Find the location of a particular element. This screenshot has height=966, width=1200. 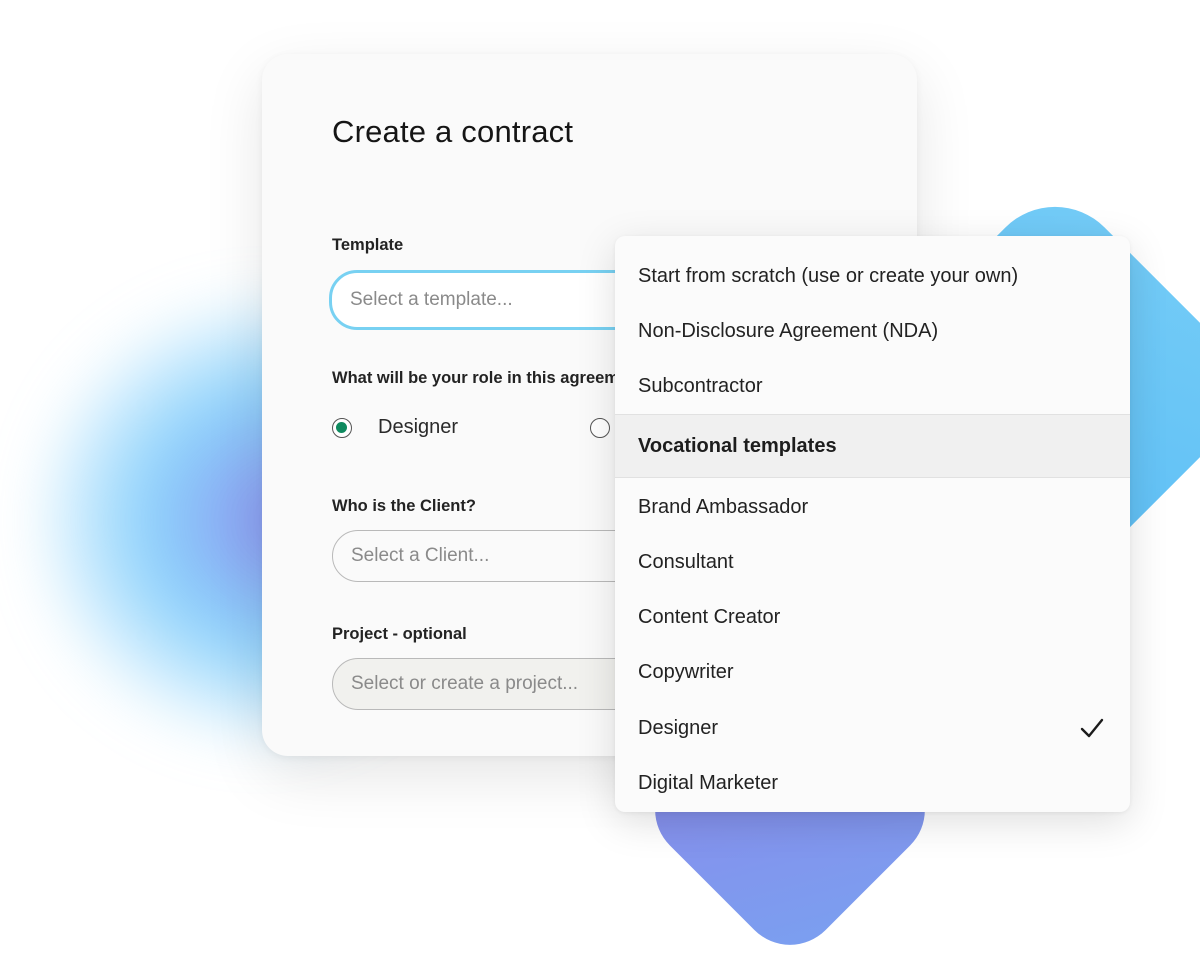

template-label: Template is located at coordinates (368, 245).